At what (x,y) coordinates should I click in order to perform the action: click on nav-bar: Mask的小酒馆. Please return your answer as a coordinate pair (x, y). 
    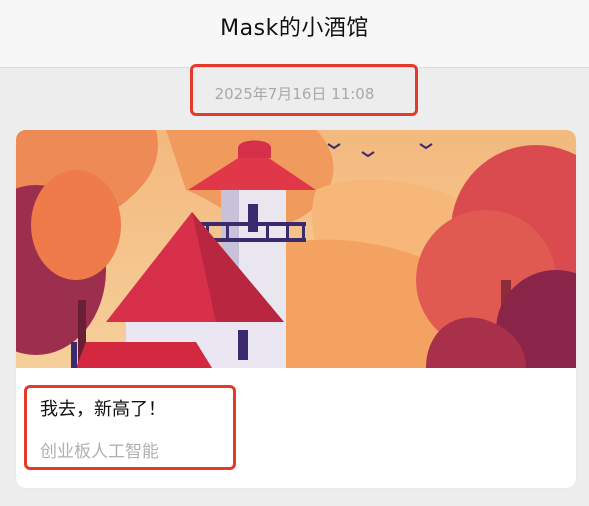
    Looking at the image, I should click on (294, 34).